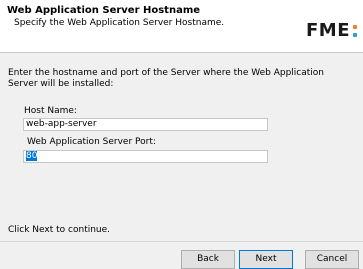 Image resolution: width=363 pixels, height=269 pixels. What do you see at coordinates (50, 111) in the screenshot?
I see `host-name-label: Host Name:` at bounding box center [50, 111].